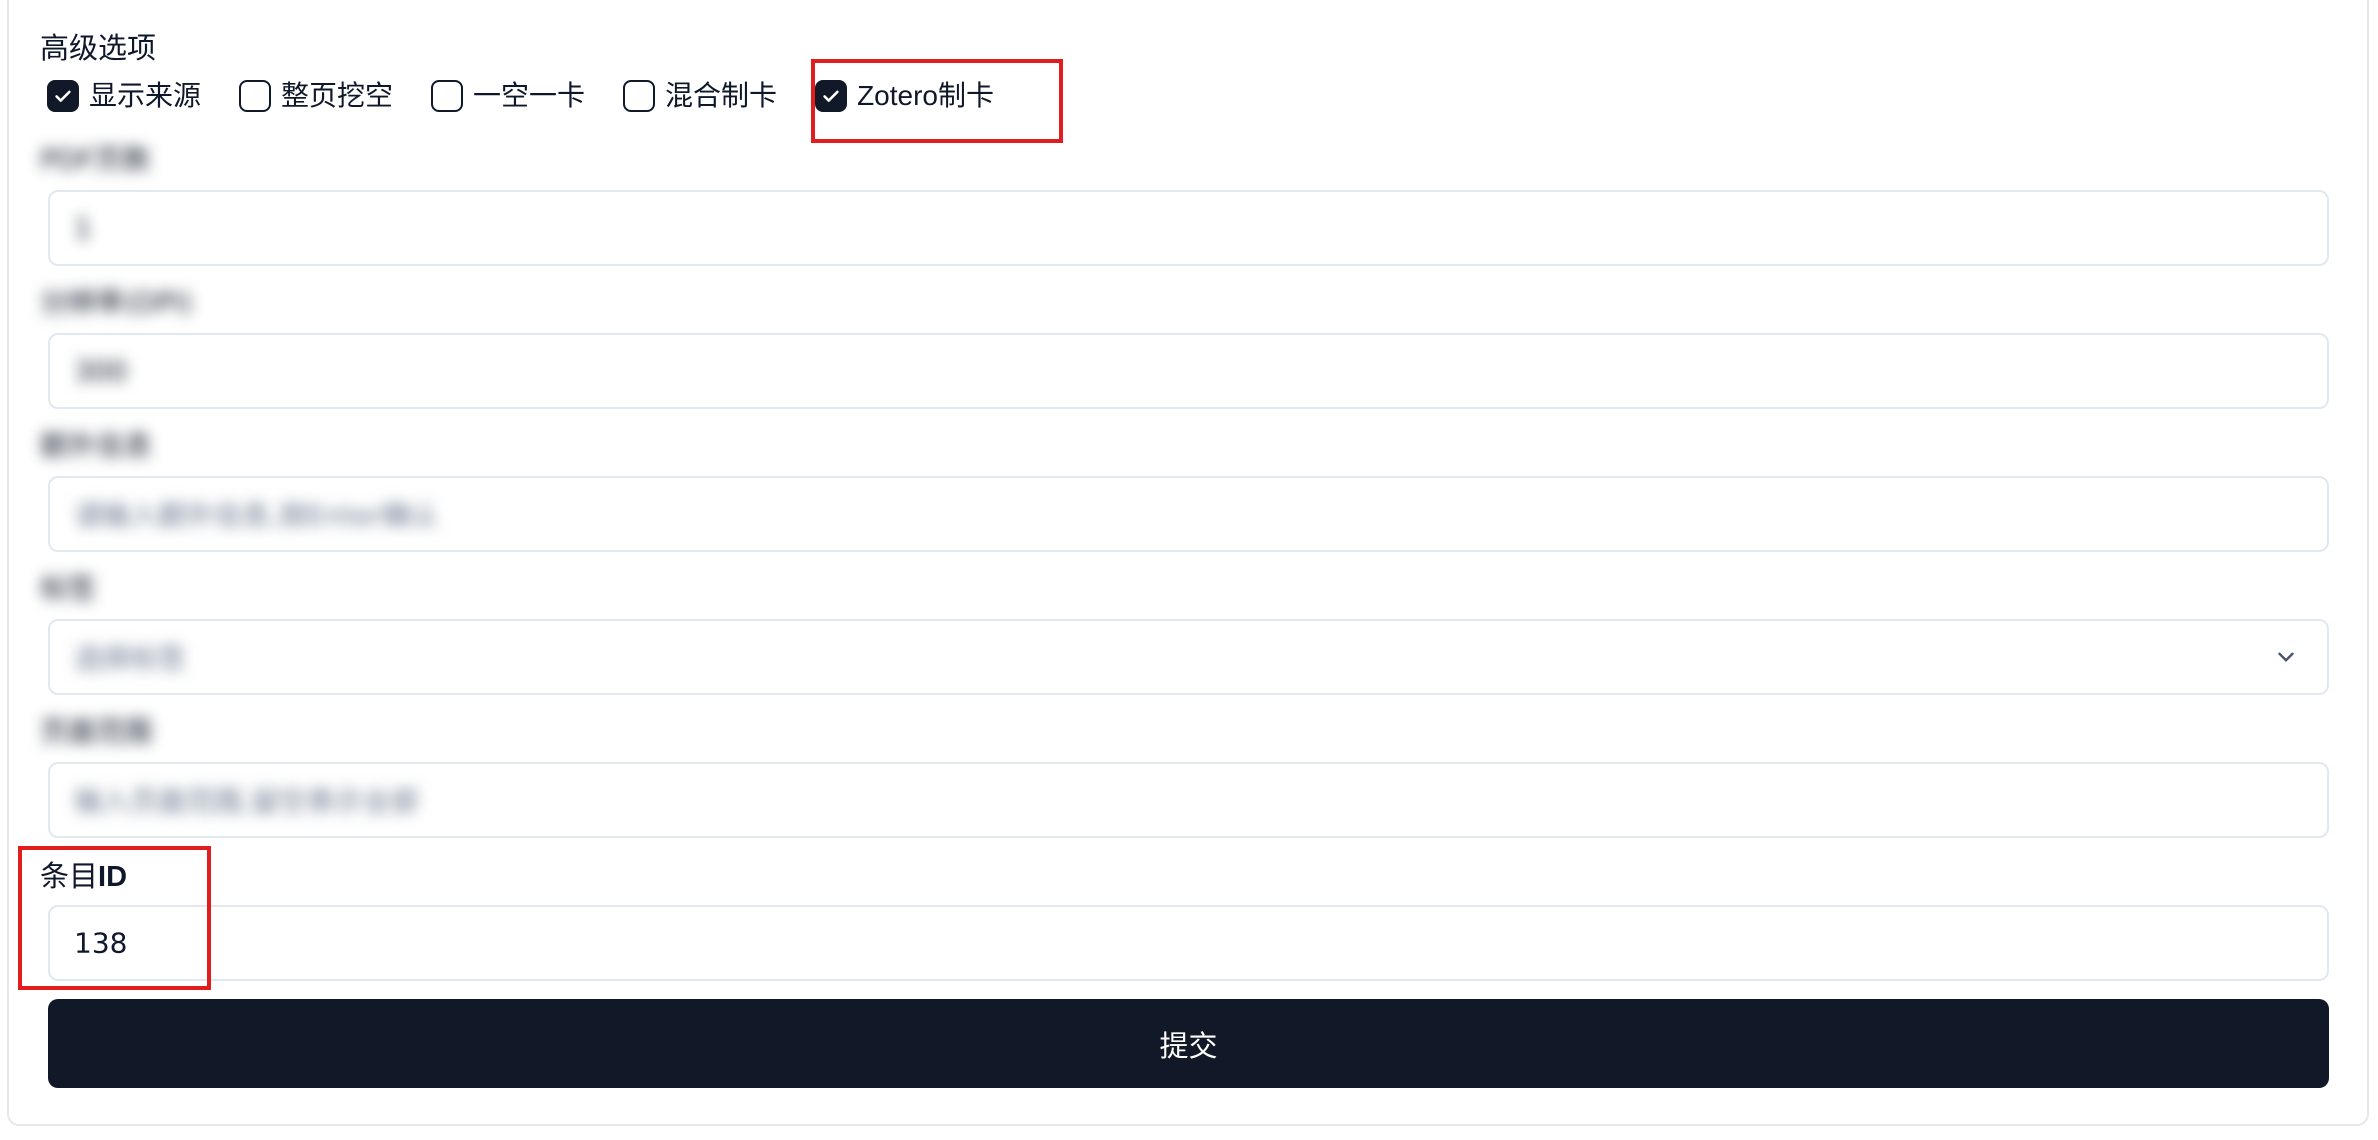 The image size is (2378, 1140). What do you see at coordinates (83, 228) in the screenshot?
I see `pdf-pages-value: 1` at bounding box center [83, 228].